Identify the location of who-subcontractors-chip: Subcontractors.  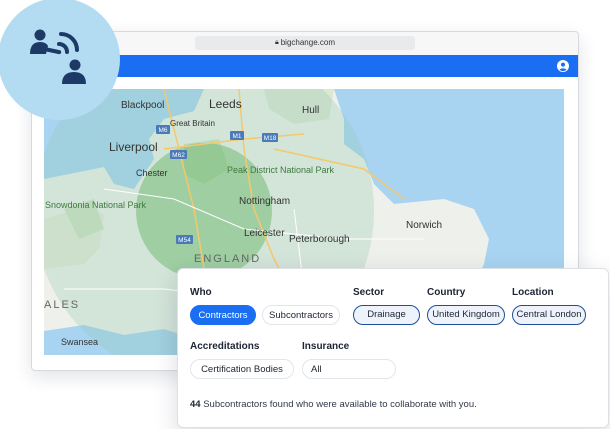
(301, 315).